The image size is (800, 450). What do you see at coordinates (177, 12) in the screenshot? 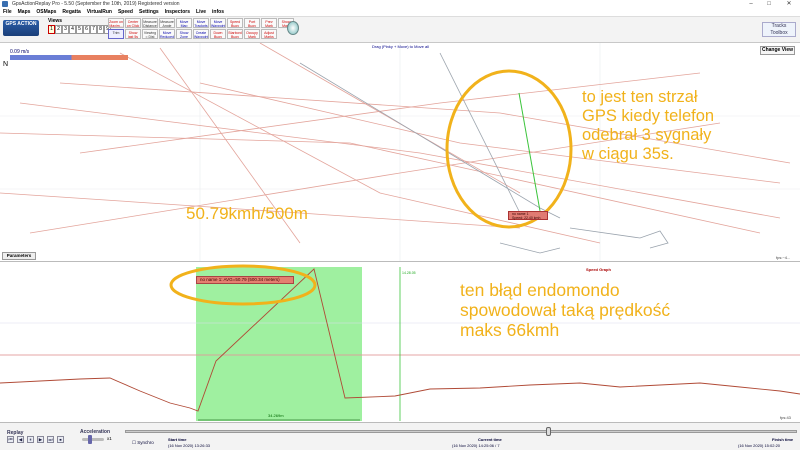
I see `menu-inspectors: Inspectors` at bounding box center [177, 12].